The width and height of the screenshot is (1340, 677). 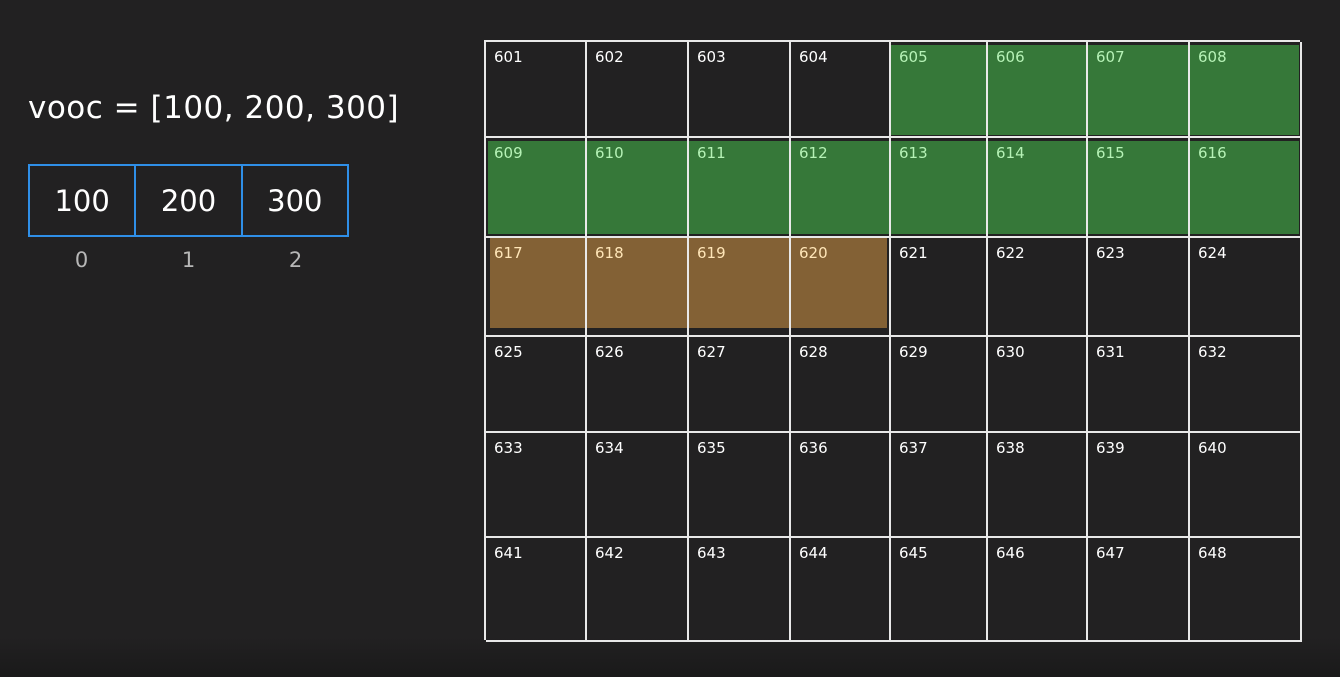 What do you see at coordinates (81, 260) in the screenshot?
I see `array-index: 0` at bounding box center [81, 260].